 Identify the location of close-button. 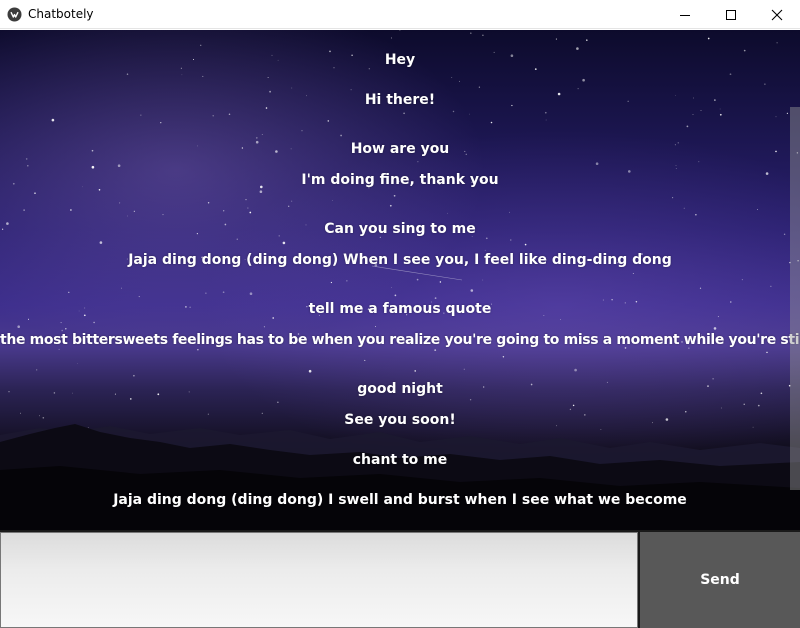
(777, 14).